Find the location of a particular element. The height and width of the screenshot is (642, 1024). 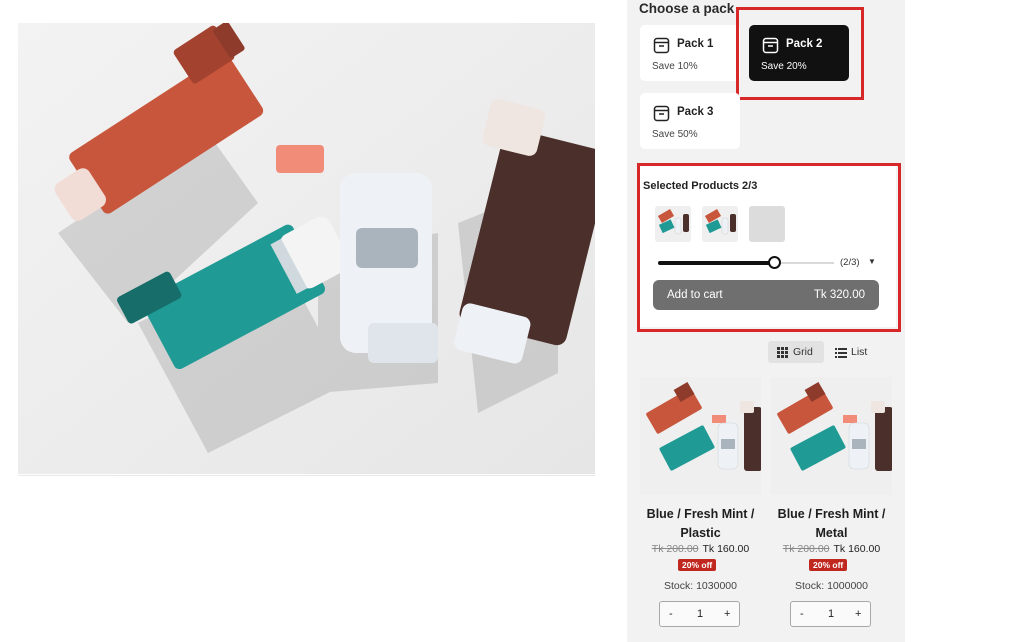

progress-track is located at coordinates (806, 263).